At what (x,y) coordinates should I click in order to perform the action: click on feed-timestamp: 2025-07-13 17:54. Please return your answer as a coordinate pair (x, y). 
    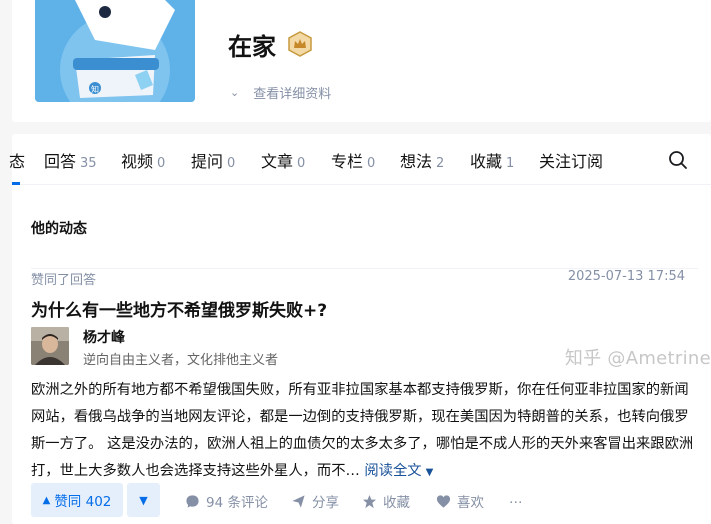
    Looking at the image, I should click on (626, 276).